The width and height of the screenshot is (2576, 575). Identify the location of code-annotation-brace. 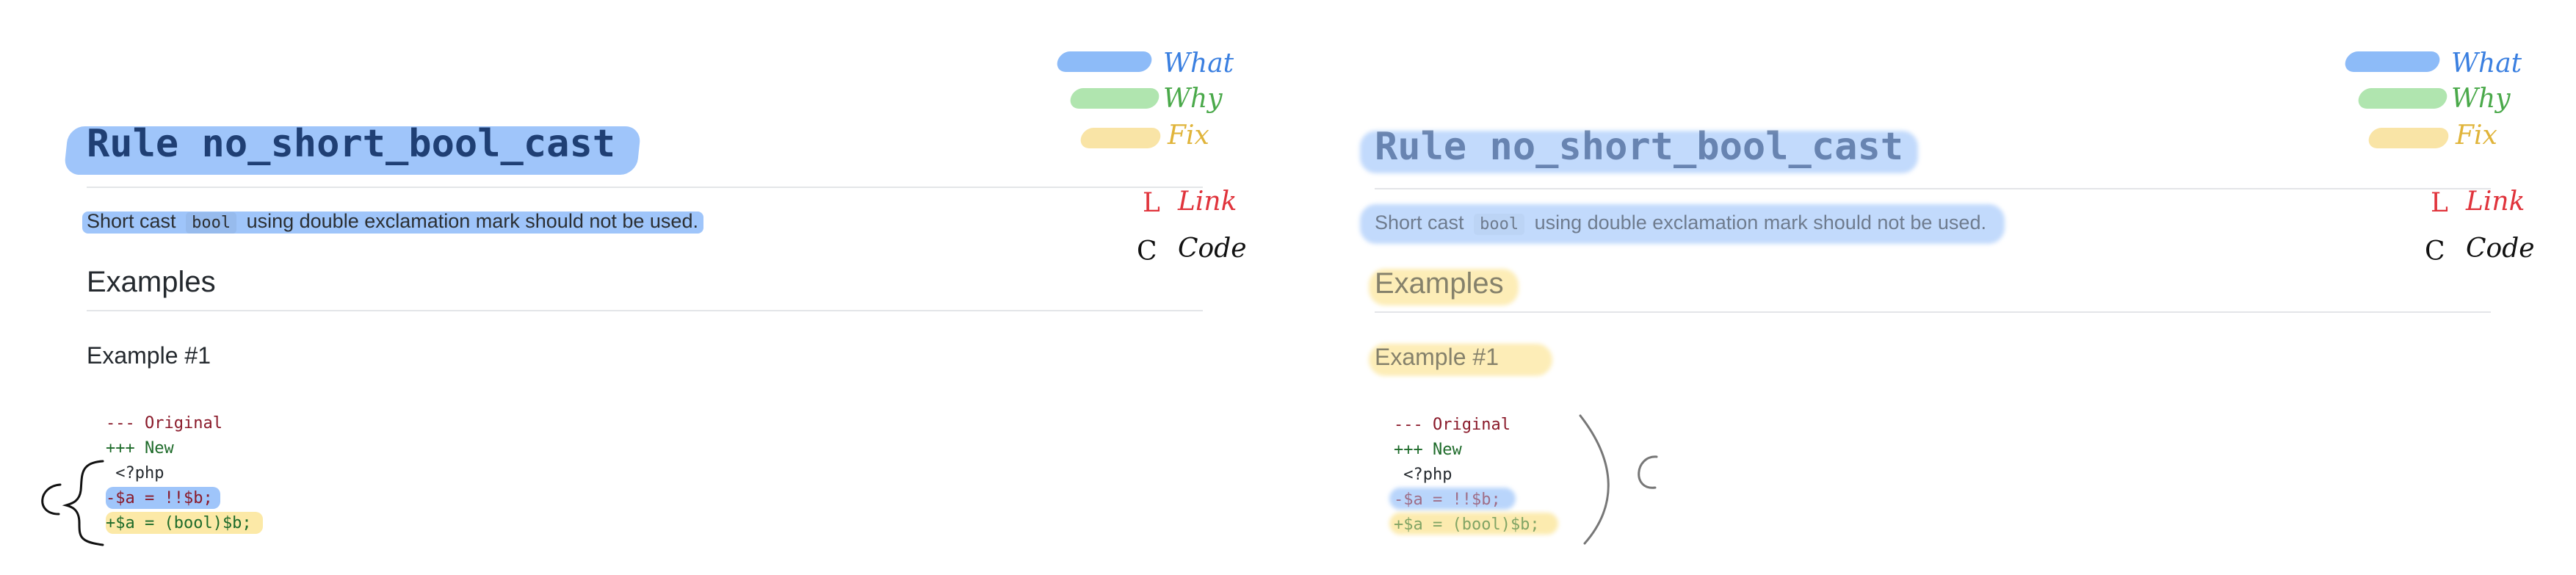
(72, 503).